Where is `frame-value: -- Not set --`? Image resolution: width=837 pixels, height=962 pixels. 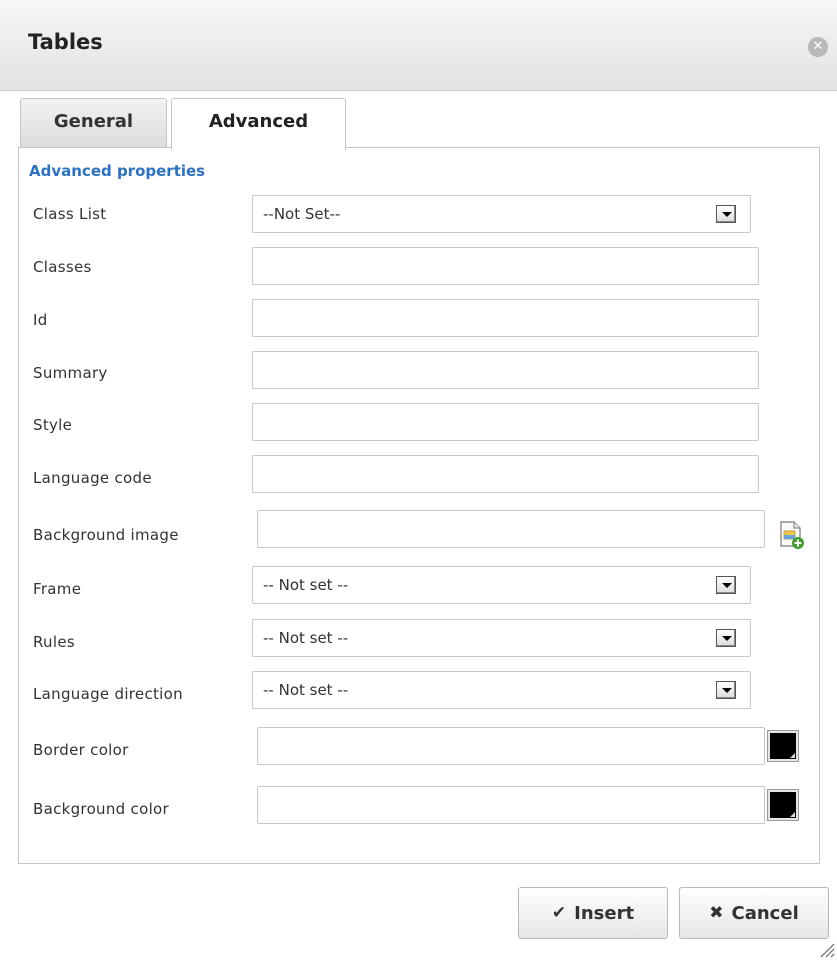 frame-value: -- Not set -- is located at coordinates (306, 585).